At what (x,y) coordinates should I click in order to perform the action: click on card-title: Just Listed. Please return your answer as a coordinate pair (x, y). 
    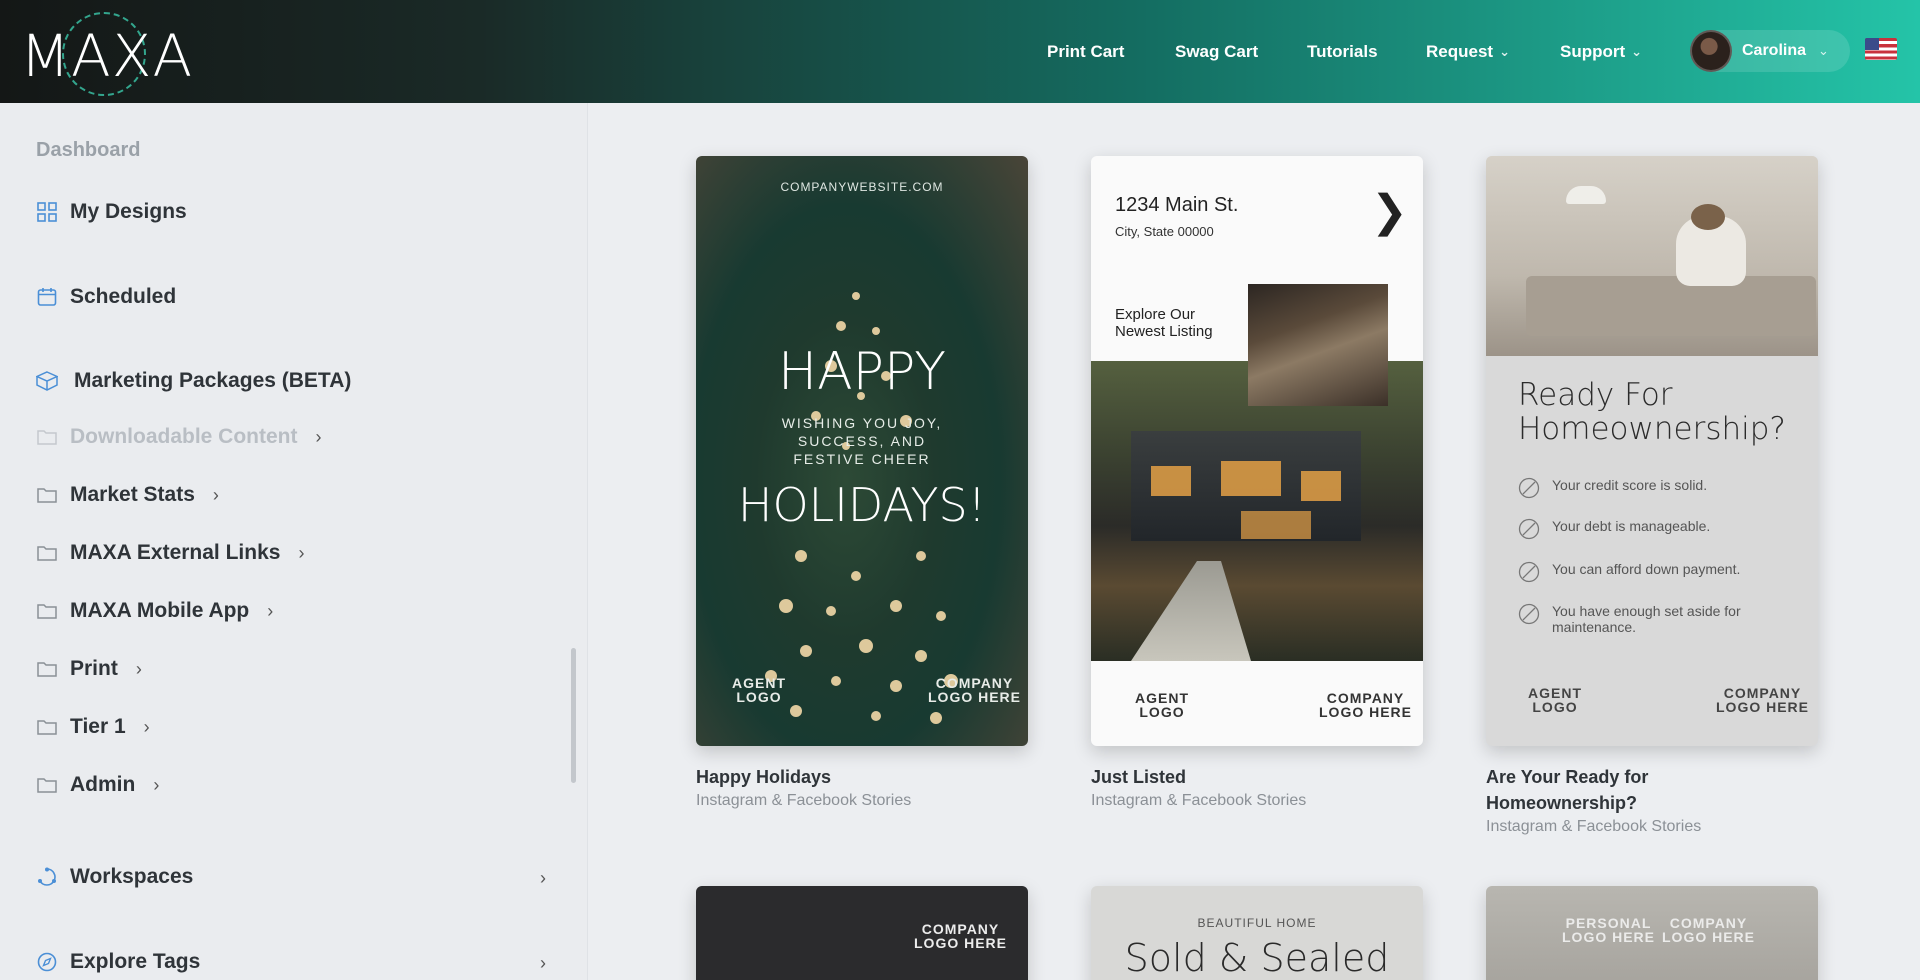
    Looking at the image, I should click on (1138, 777).